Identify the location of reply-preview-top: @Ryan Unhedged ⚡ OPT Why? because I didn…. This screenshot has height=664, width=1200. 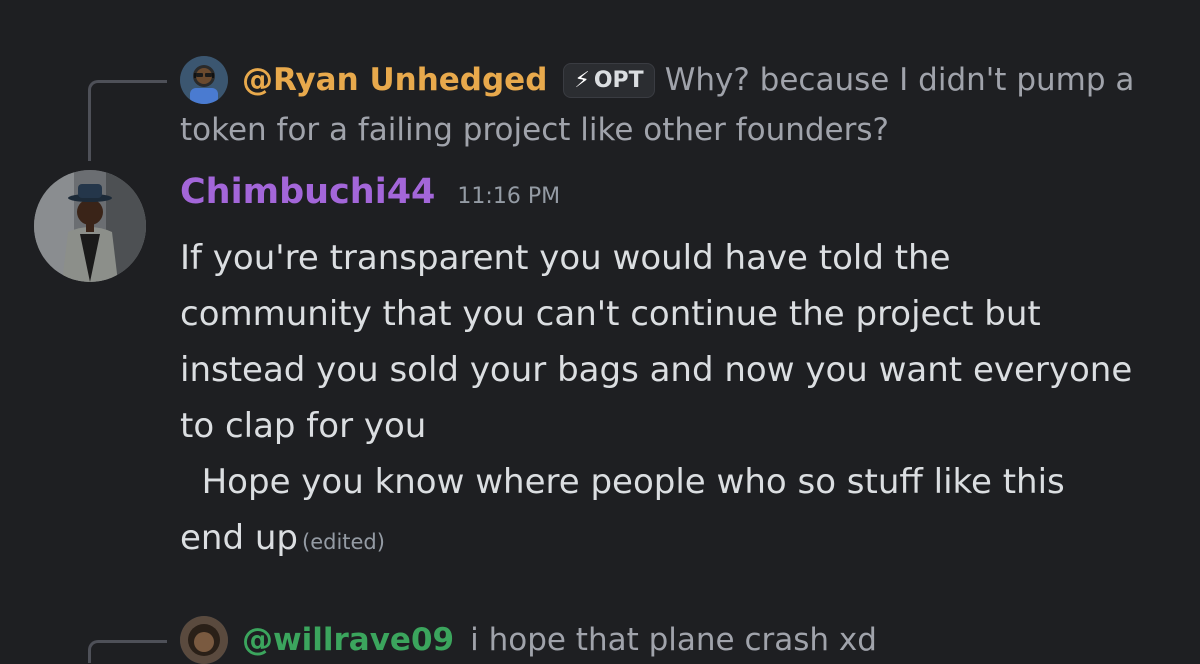
(657, 80).